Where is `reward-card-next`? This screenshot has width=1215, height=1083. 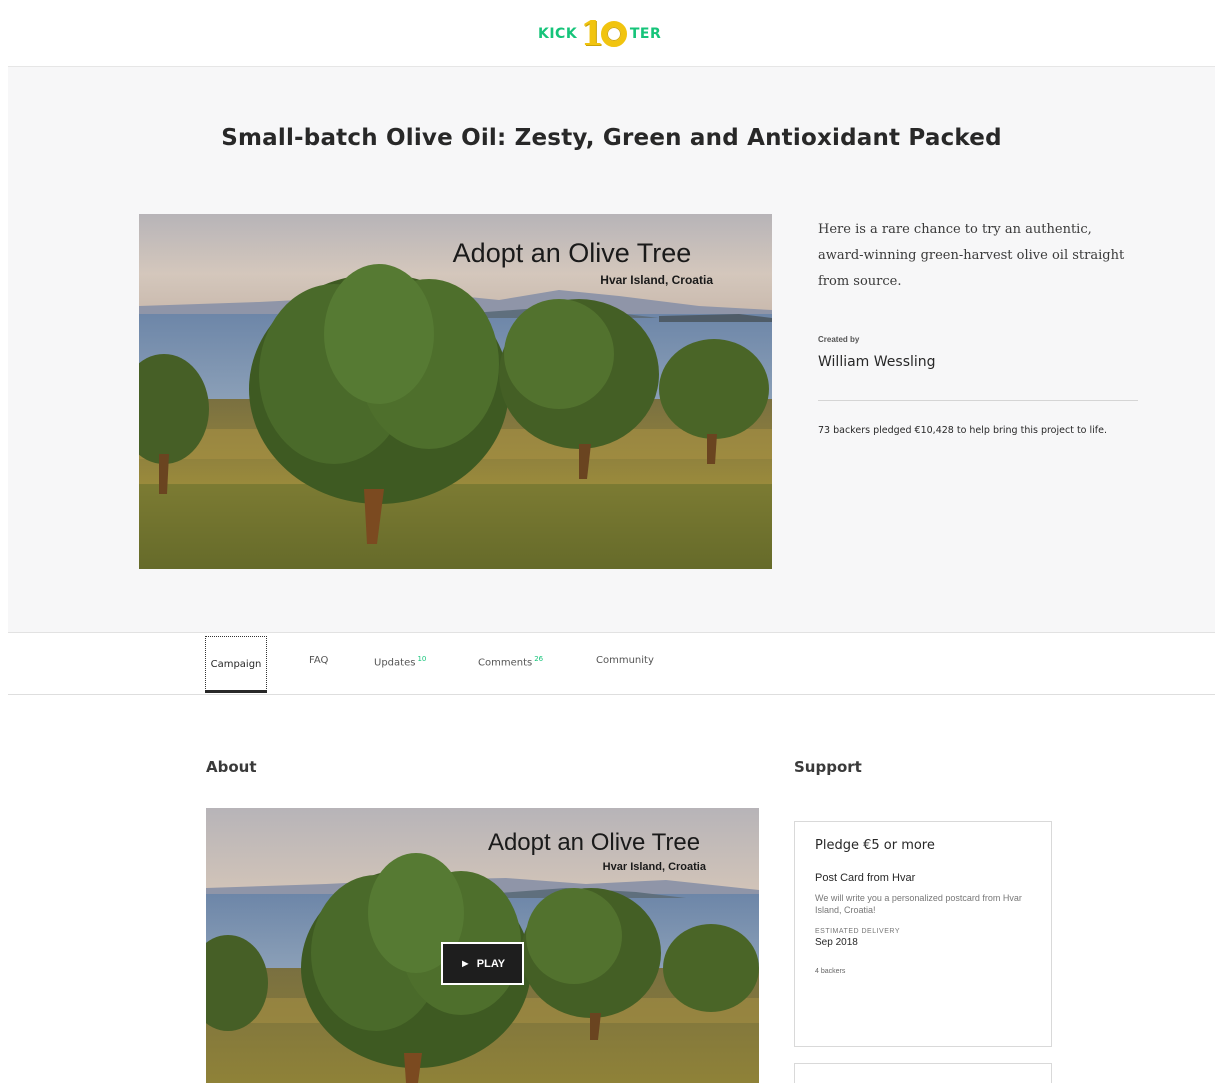
reward-card-next is located at coordinates (923, 1073).